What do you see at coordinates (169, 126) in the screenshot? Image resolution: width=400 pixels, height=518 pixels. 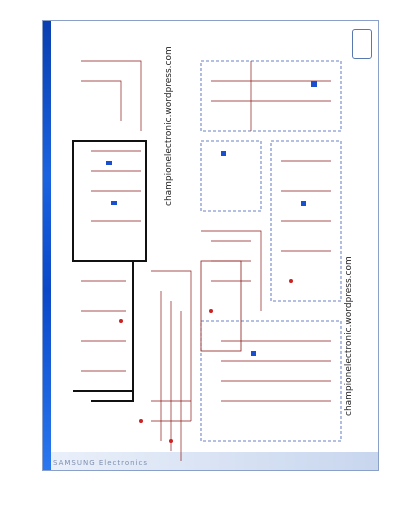 I see `watermark-top: championelectronic.wordpress.com` at bounding box center [169, 126].